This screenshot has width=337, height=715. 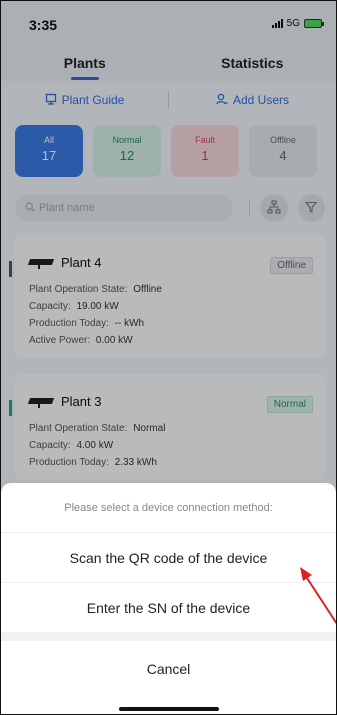 What do you see at coordinates (168, 637) in the screenshot?
I see `sheet-separator` at bounding box center [168, 637].